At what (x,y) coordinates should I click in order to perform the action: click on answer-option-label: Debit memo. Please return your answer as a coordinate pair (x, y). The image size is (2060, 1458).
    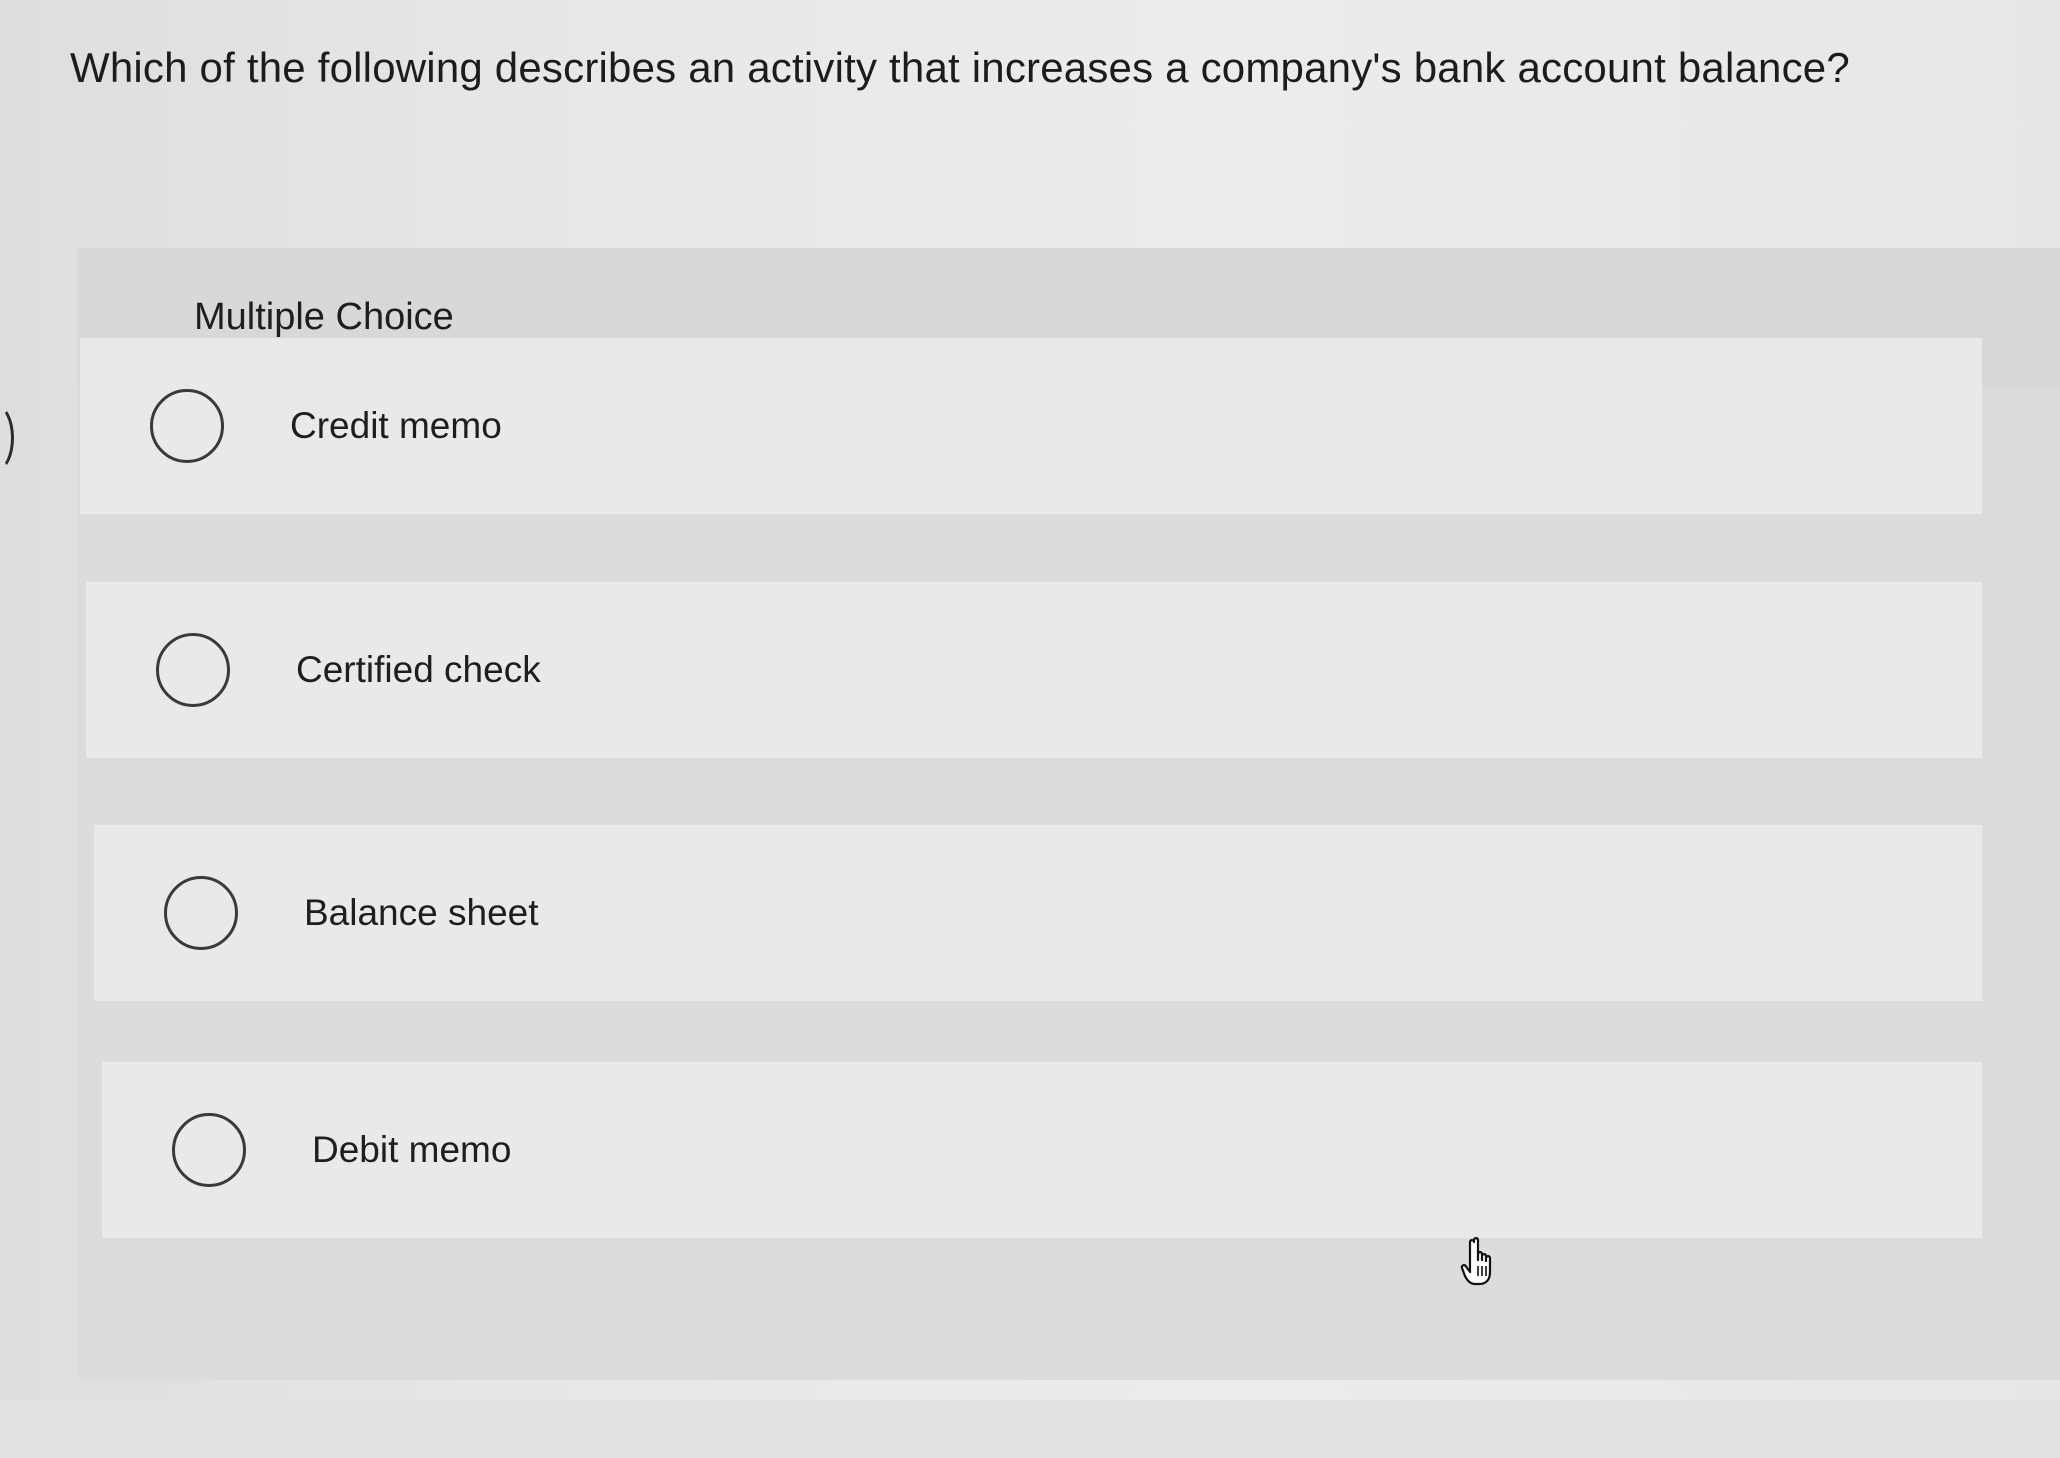
    Looking at the image, I should click on (412, 1149).